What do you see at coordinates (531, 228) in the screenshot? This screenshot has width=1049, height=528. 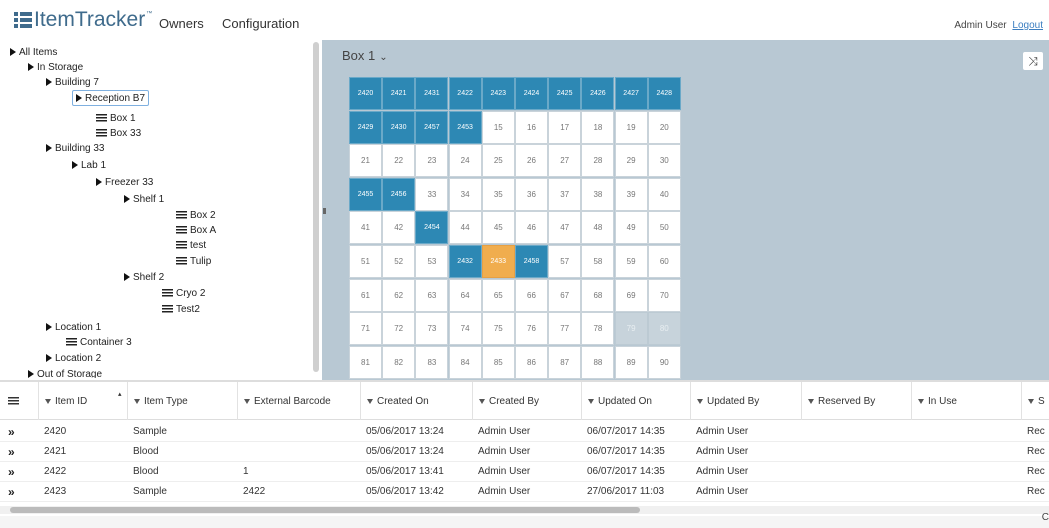 I see `box-cell: 46` at bounding box center [531, 228].